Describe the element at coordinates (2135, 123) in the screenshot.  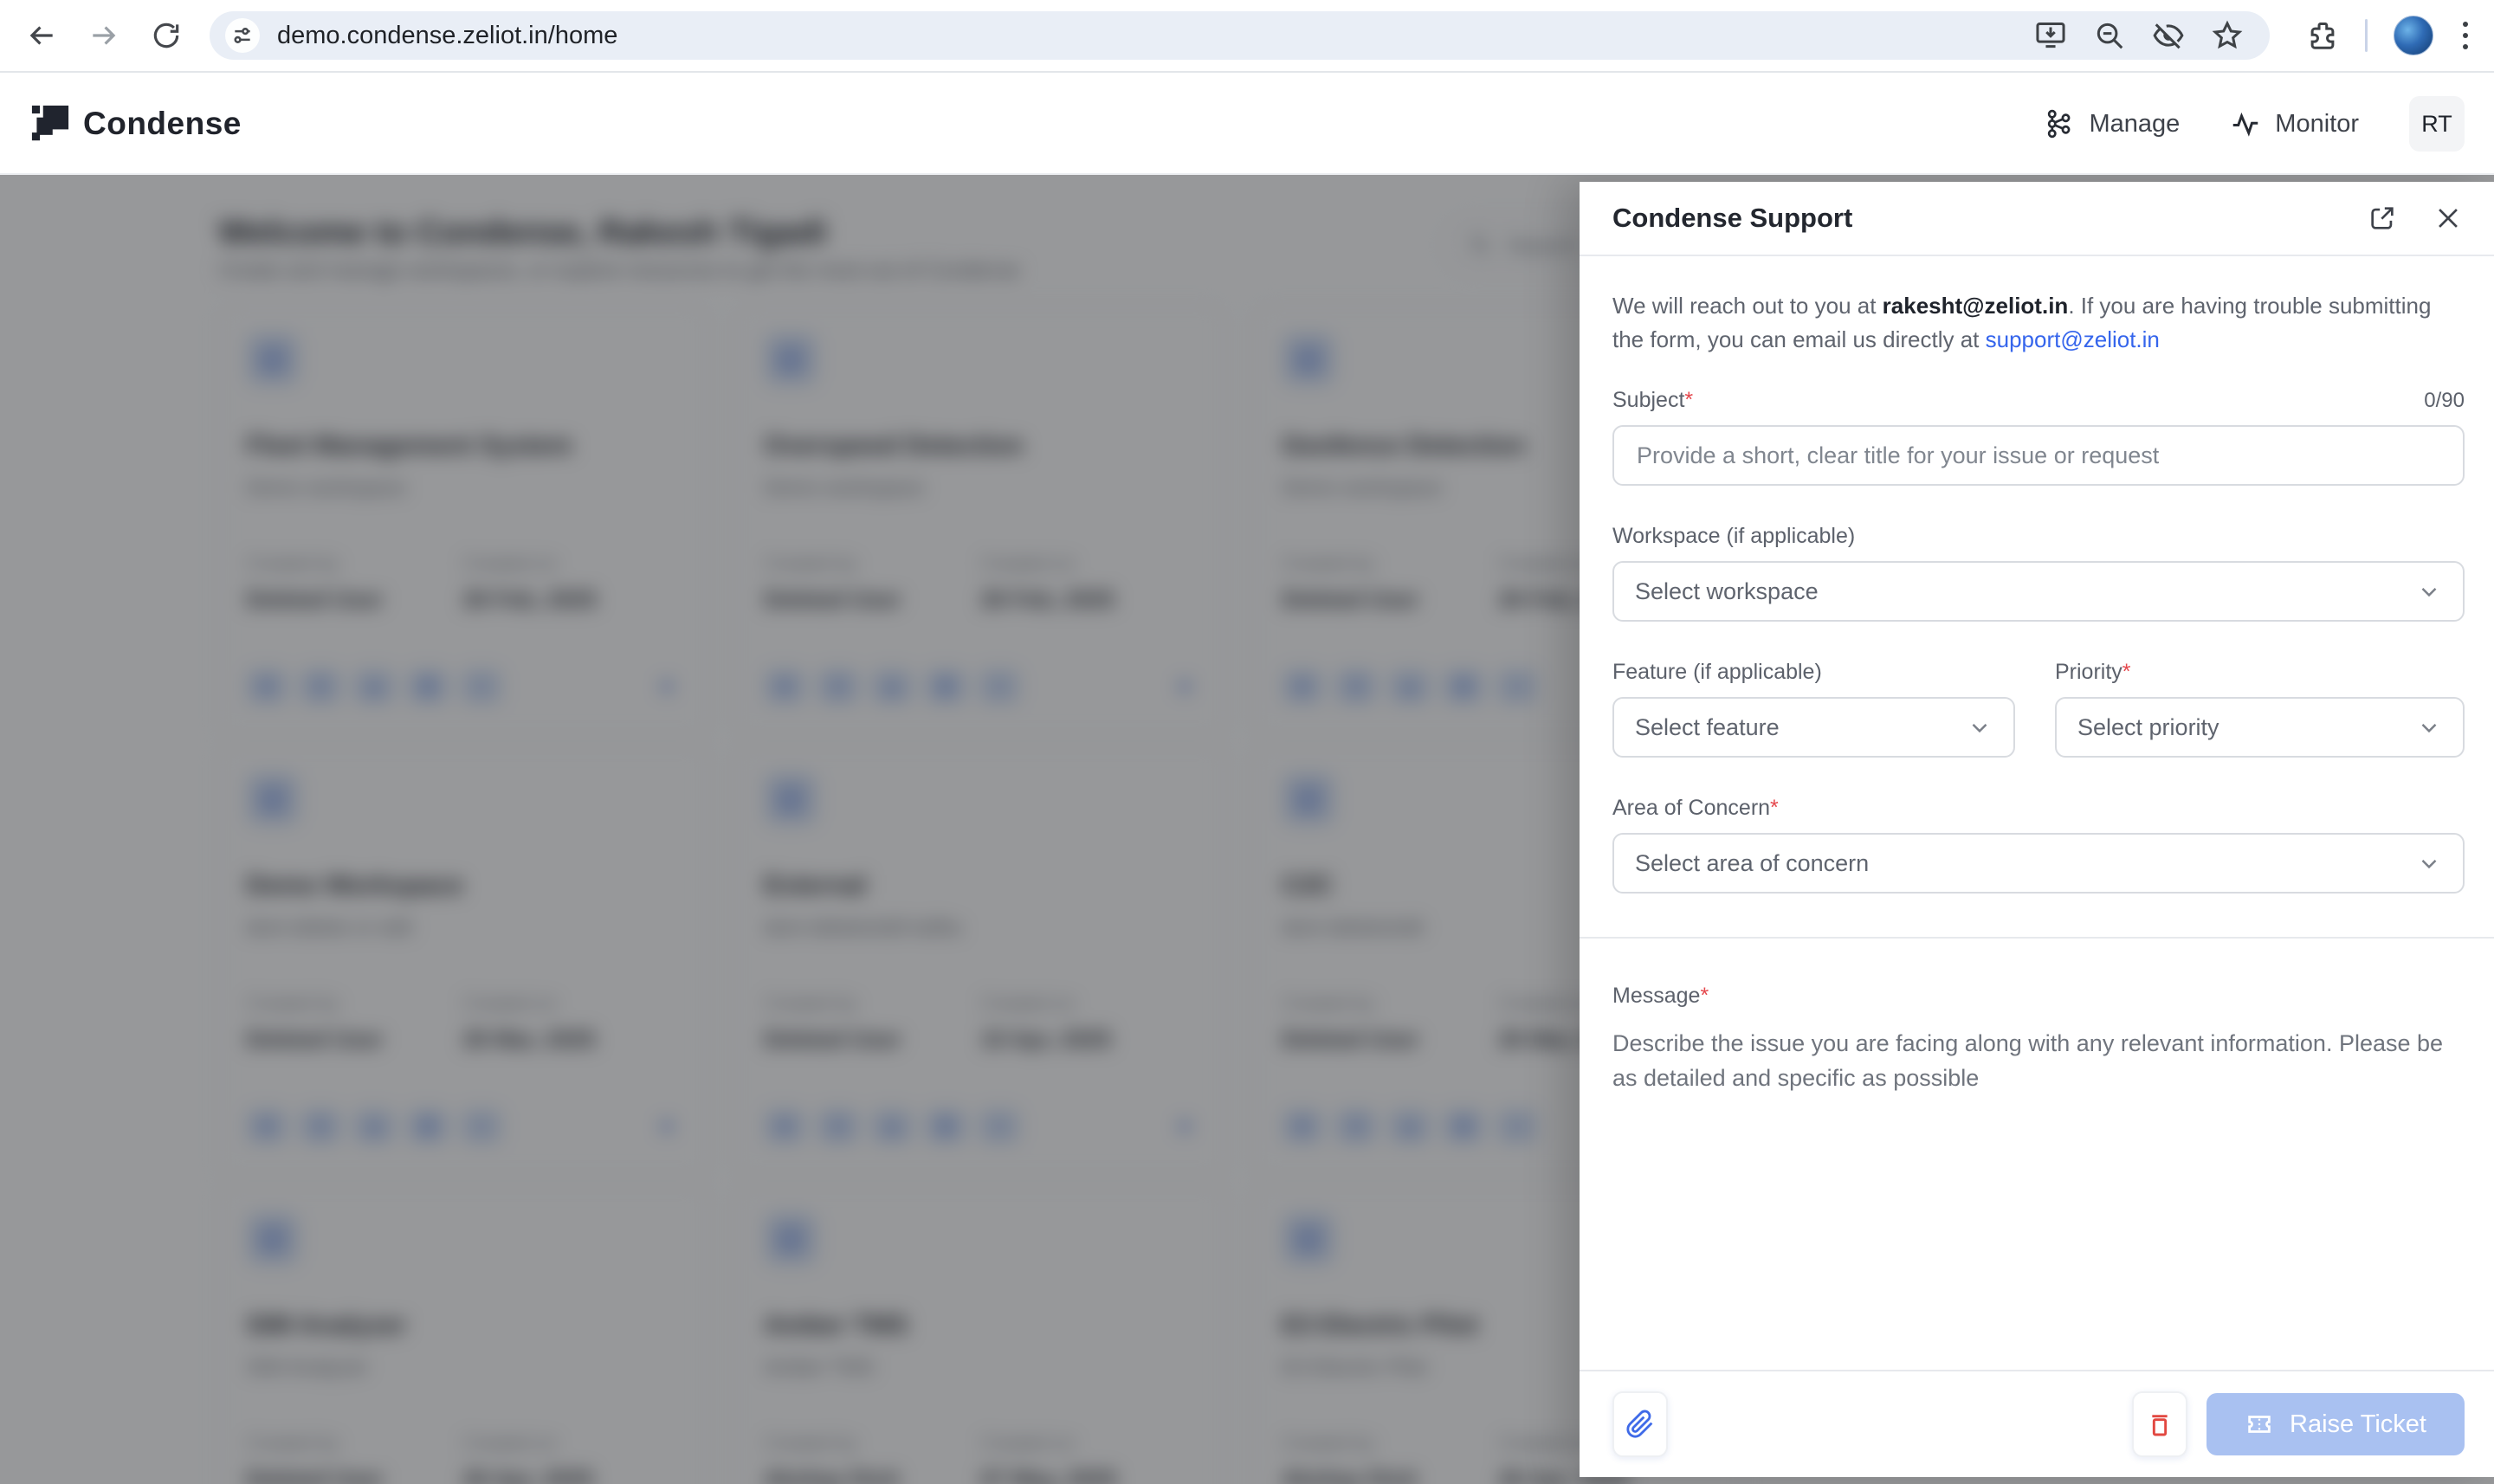
I see `nav-manage-label: Manage` at that location.